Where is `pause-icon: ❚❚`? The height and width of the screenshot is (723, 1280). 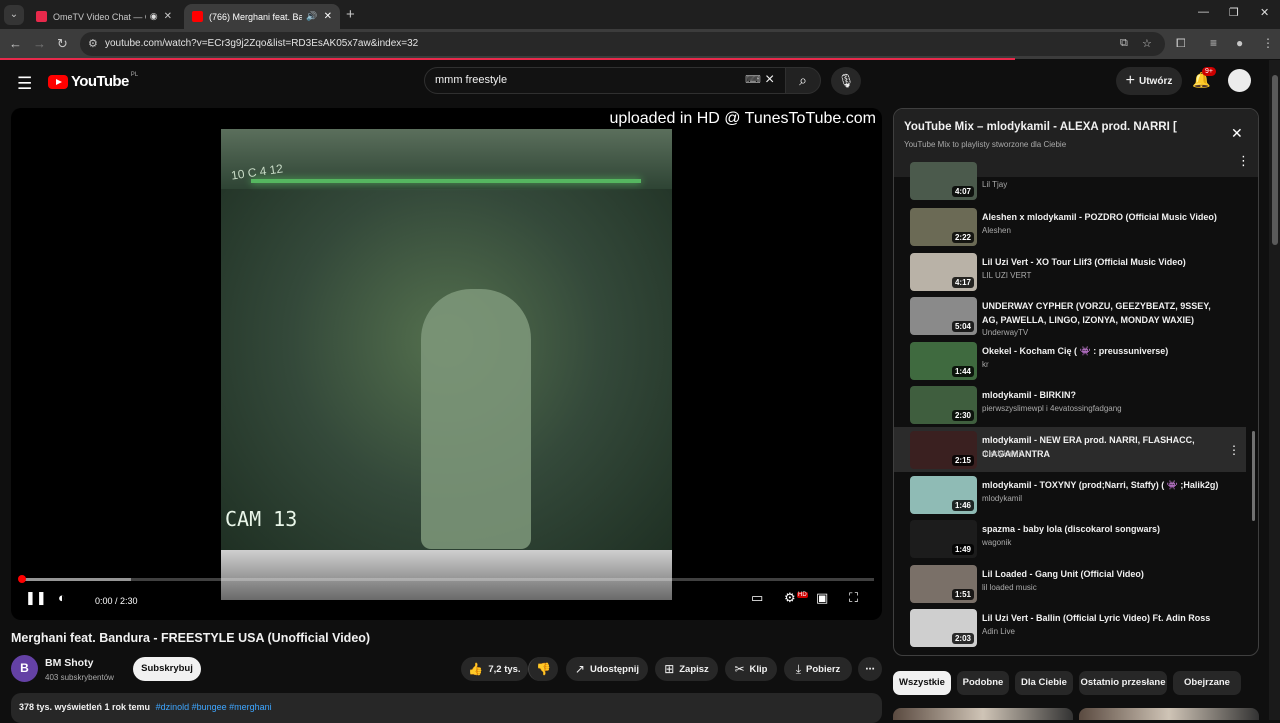
pause-icon: ❚❚ is located at coordinates (36, 598).